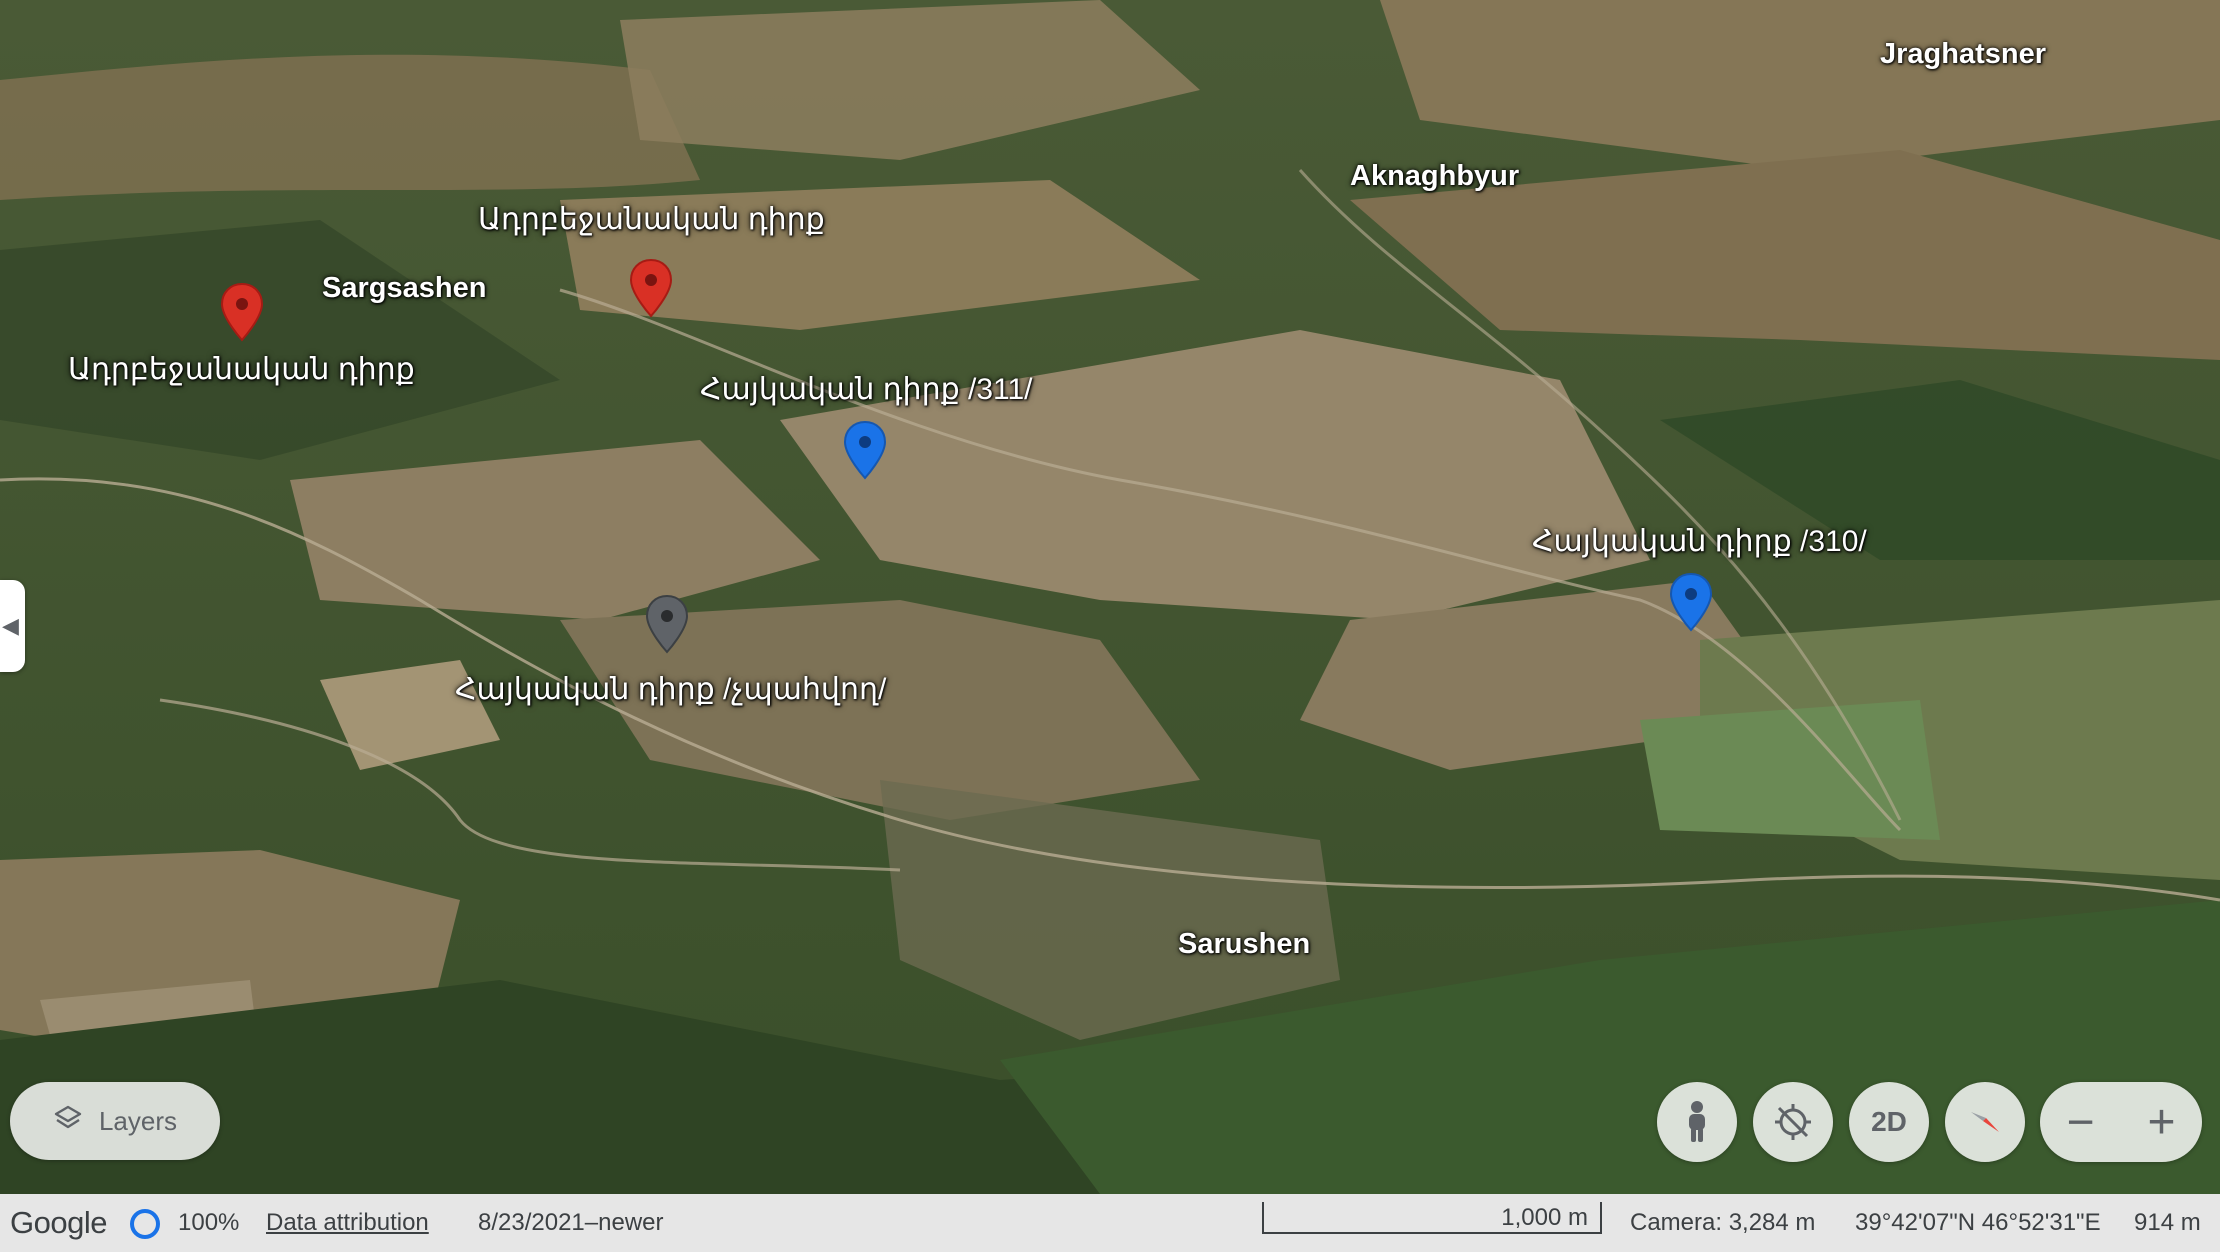 The image size is (2220, 1252). I want to click on layers-button: Layers, so click(115, 1121).